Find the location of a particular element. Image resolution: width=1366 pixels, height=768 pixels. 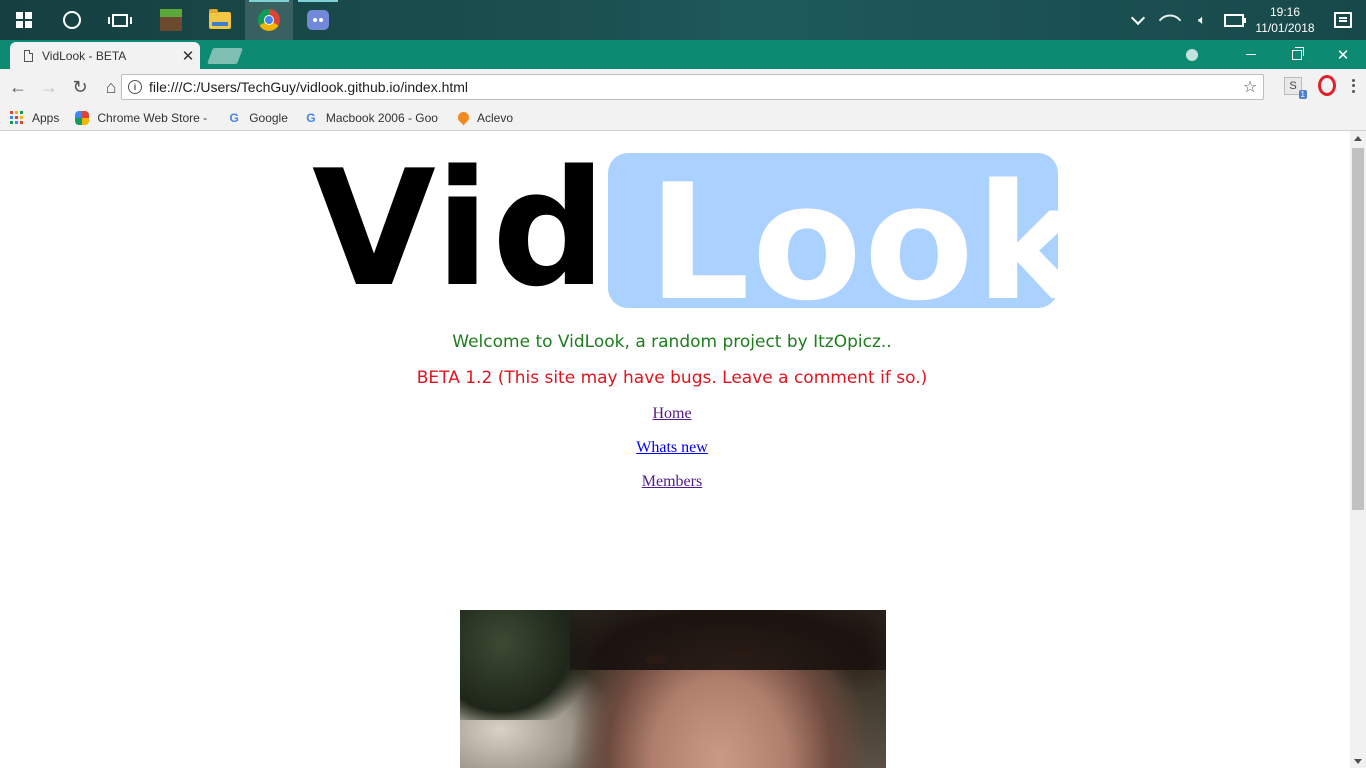

cortana-icon is located at coordinates (72, 20).